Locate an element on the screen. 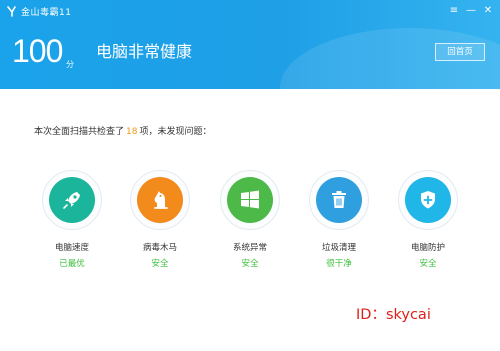  check-item-speed: 电脑速度 已最优 is located at coordinates (72, 225).